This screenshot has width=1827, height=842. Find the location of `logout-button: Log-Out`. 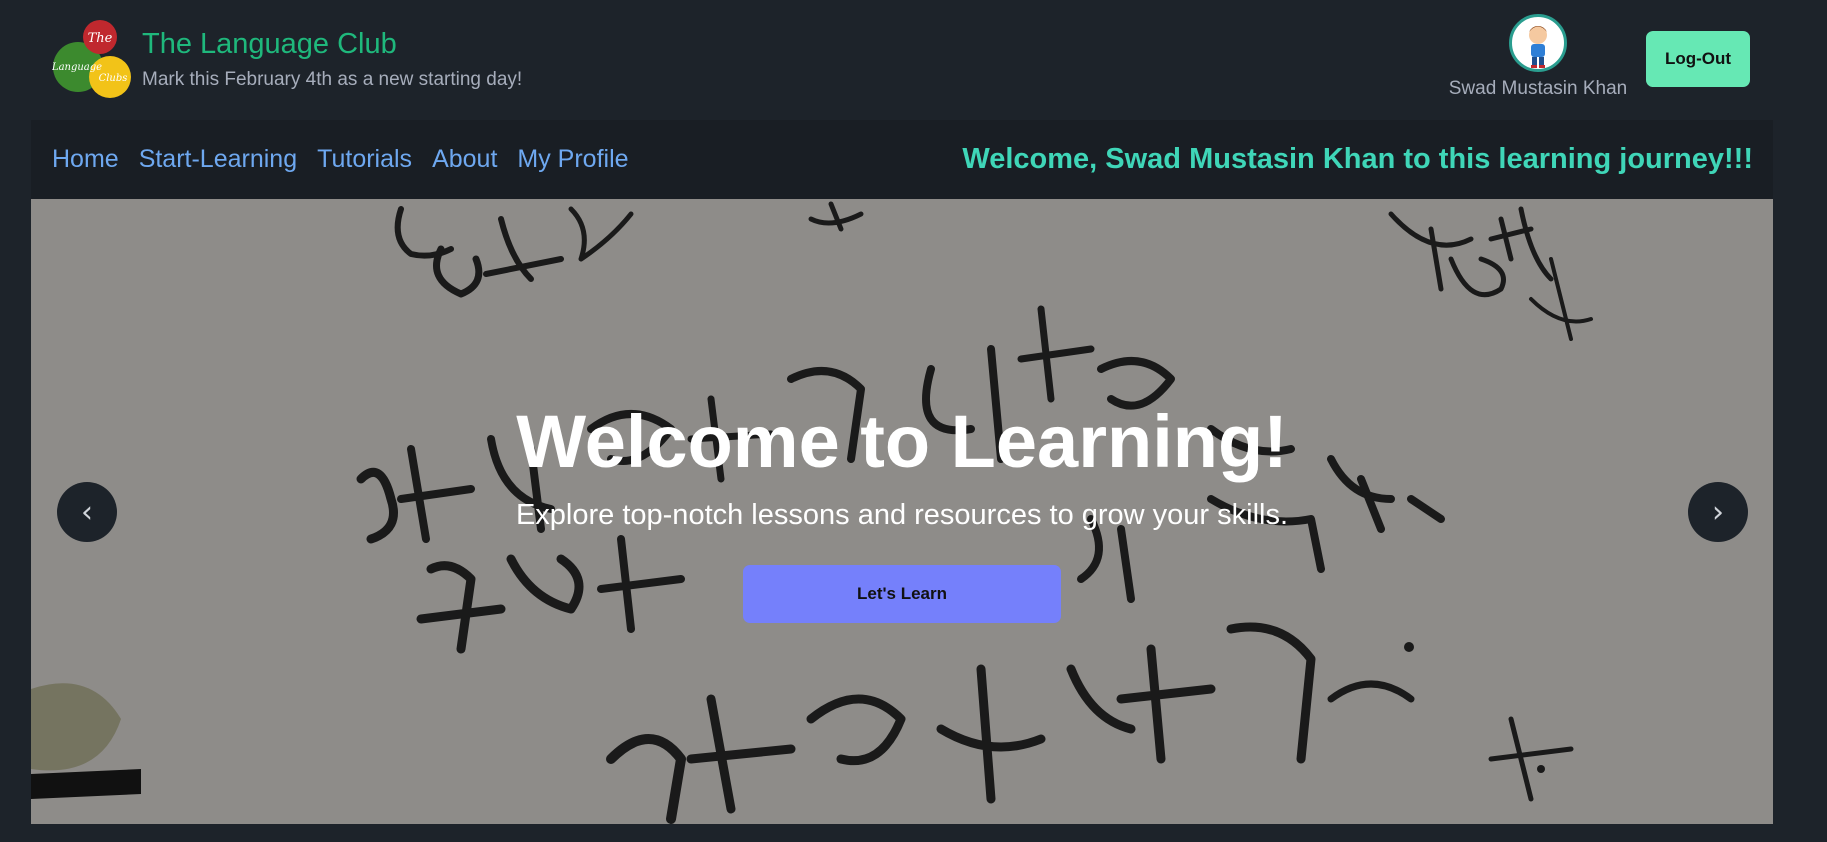

logout-button: Log-Out is located at coordinates (1698, 59).